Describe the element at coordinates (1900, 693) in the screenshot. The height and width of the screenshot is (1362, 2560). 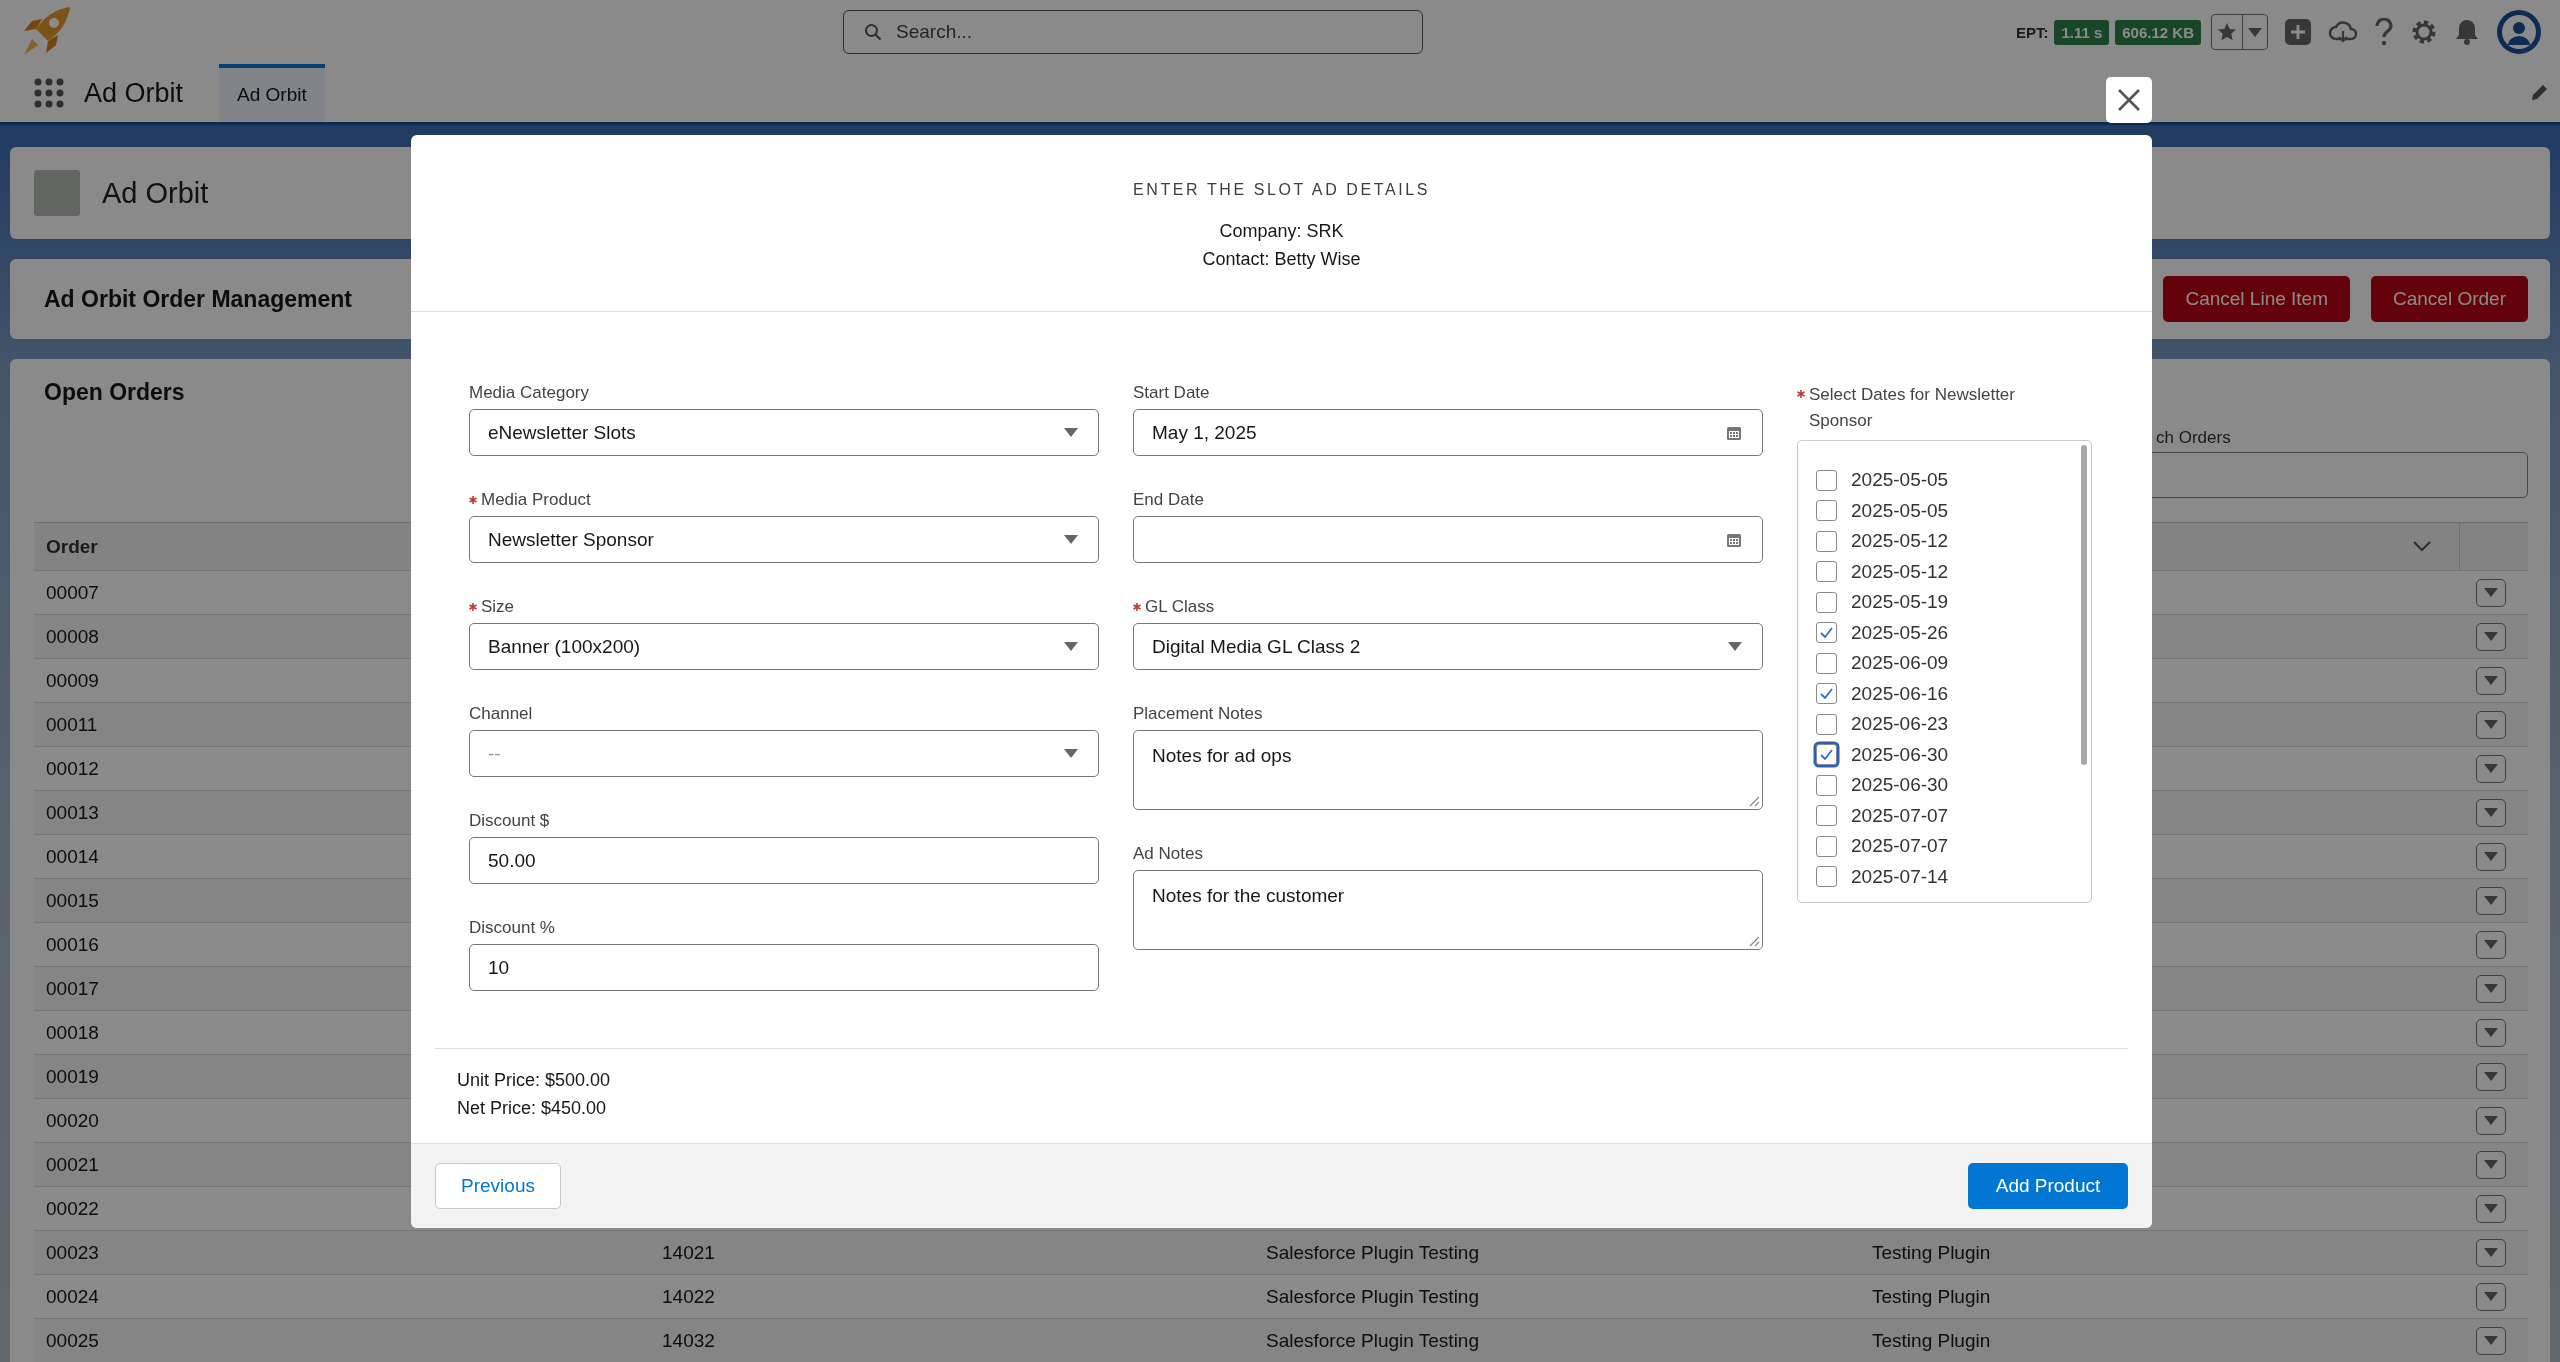
I see `date-option-label: 2025-06-16` at that location.